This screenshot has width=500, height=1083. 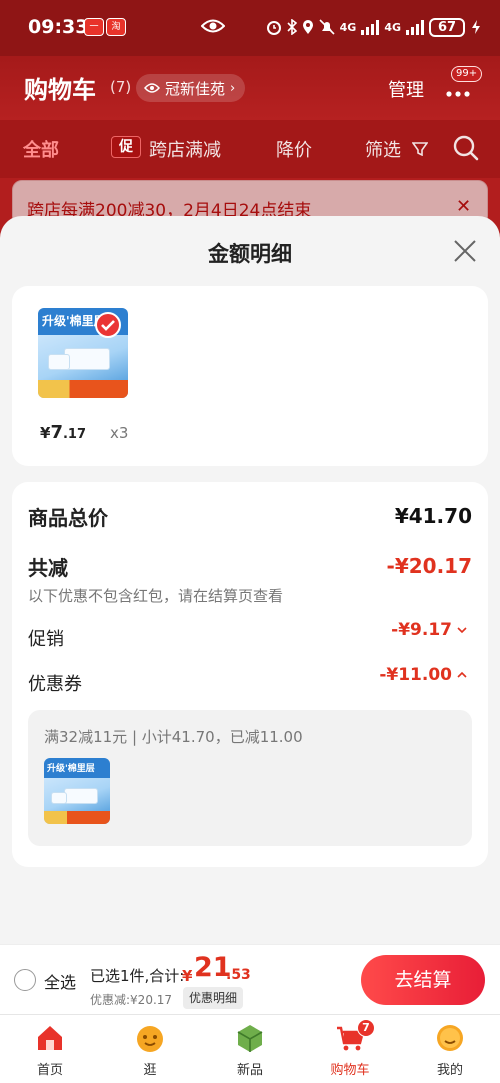 What do you see at coordinates (150, 1070) in the screenshot?
I see `nav-label: 逛` at bounding box center [150, 1070].